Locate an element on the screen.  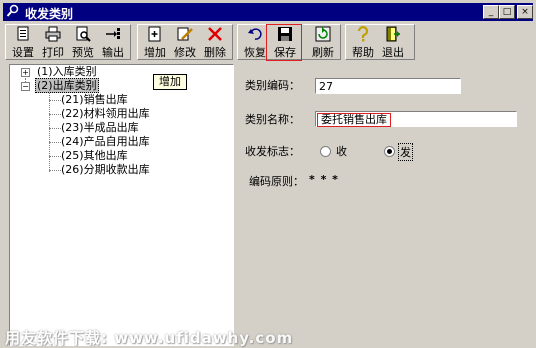
tree-node-label: (21)销售出库 is located at coordinates (94, 99).